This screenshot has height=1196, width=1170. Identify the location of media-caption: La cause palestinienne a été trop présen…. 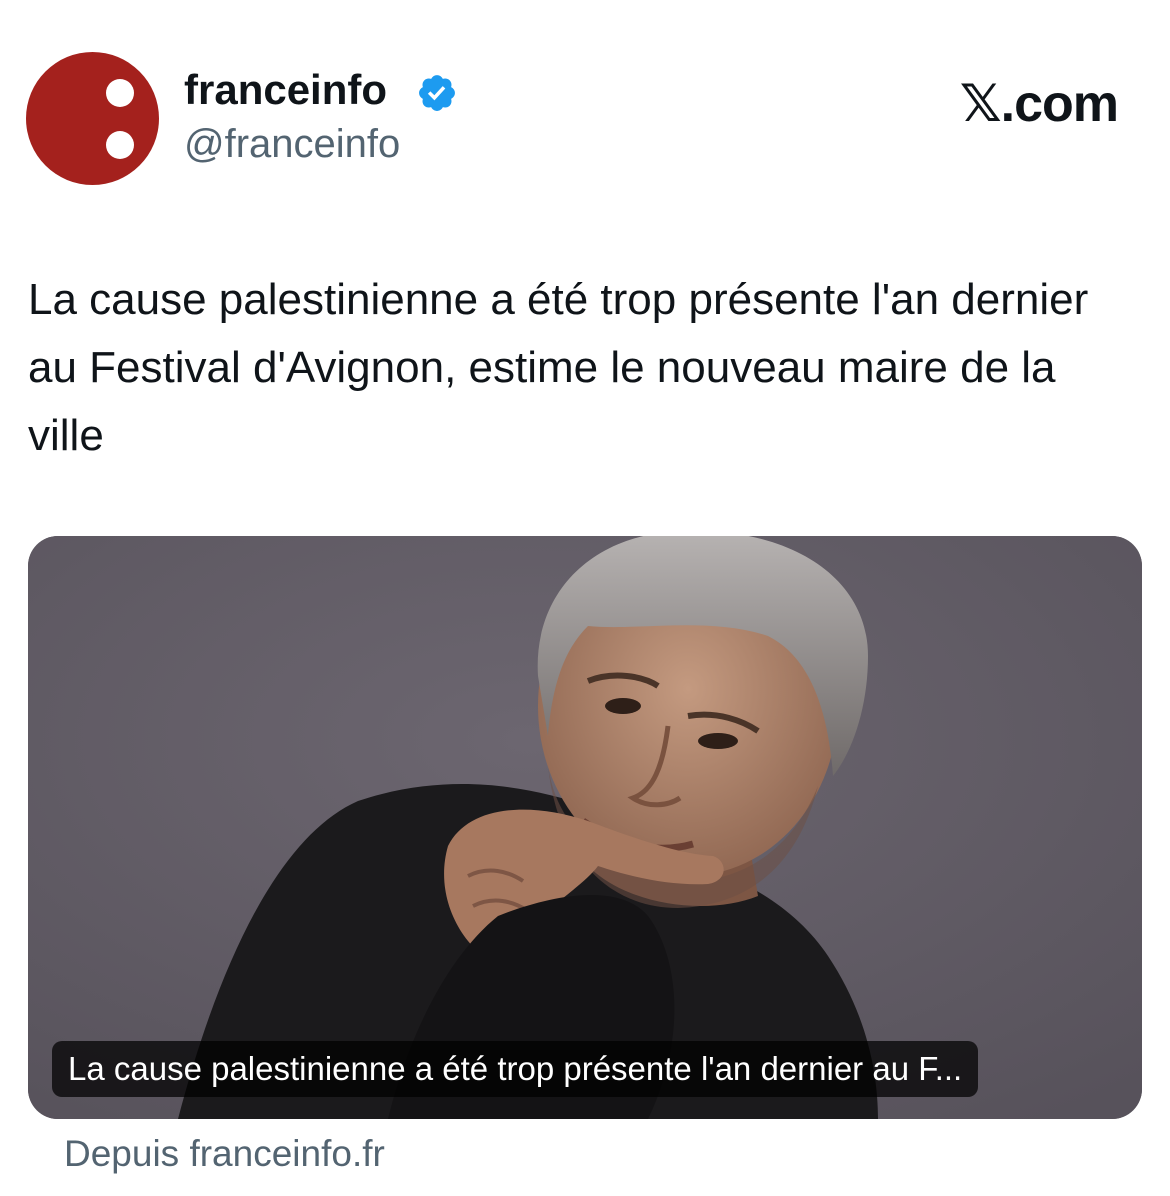
(515, 1069).